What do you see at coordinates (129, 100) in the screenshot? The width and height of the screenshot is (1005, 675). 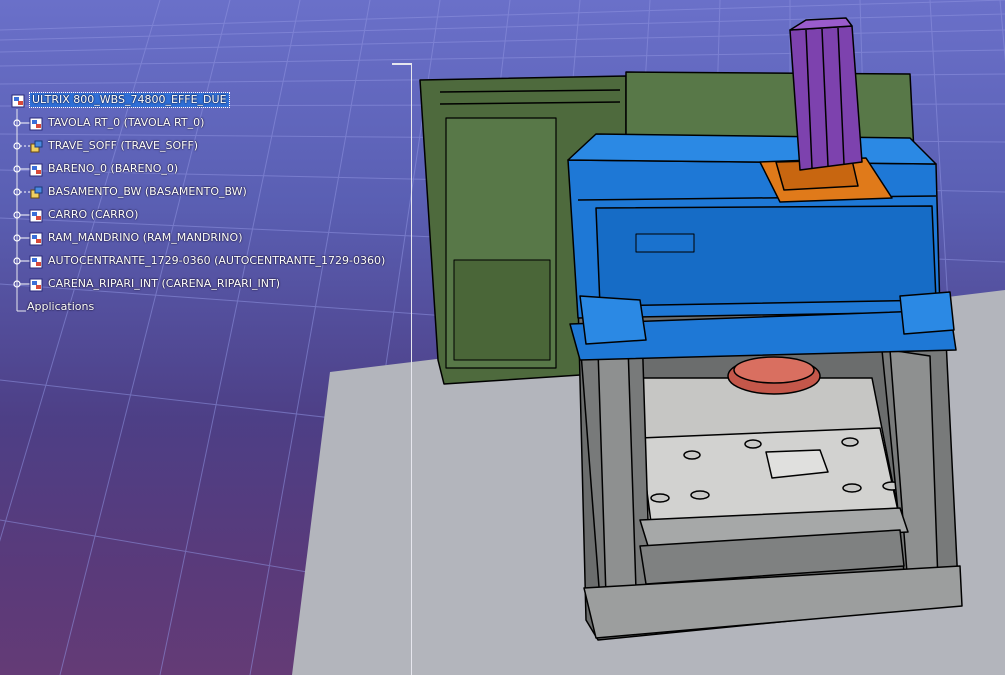 I see `tree-root-label: ULTRIX 800_WBS_74800_EFFE_DUE` at bounding box center [129, 100].